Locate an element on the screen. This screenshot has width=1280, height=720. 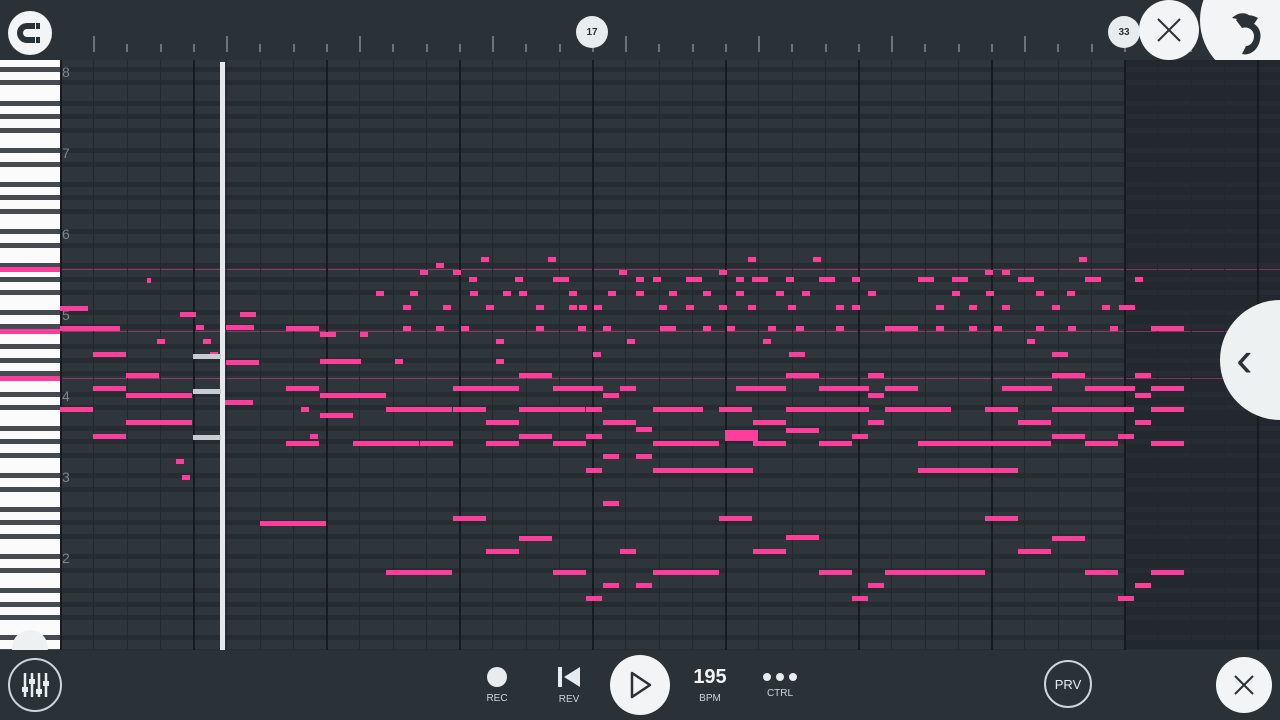
ctrl-button: CTRL is located at coordinates (780, 685).